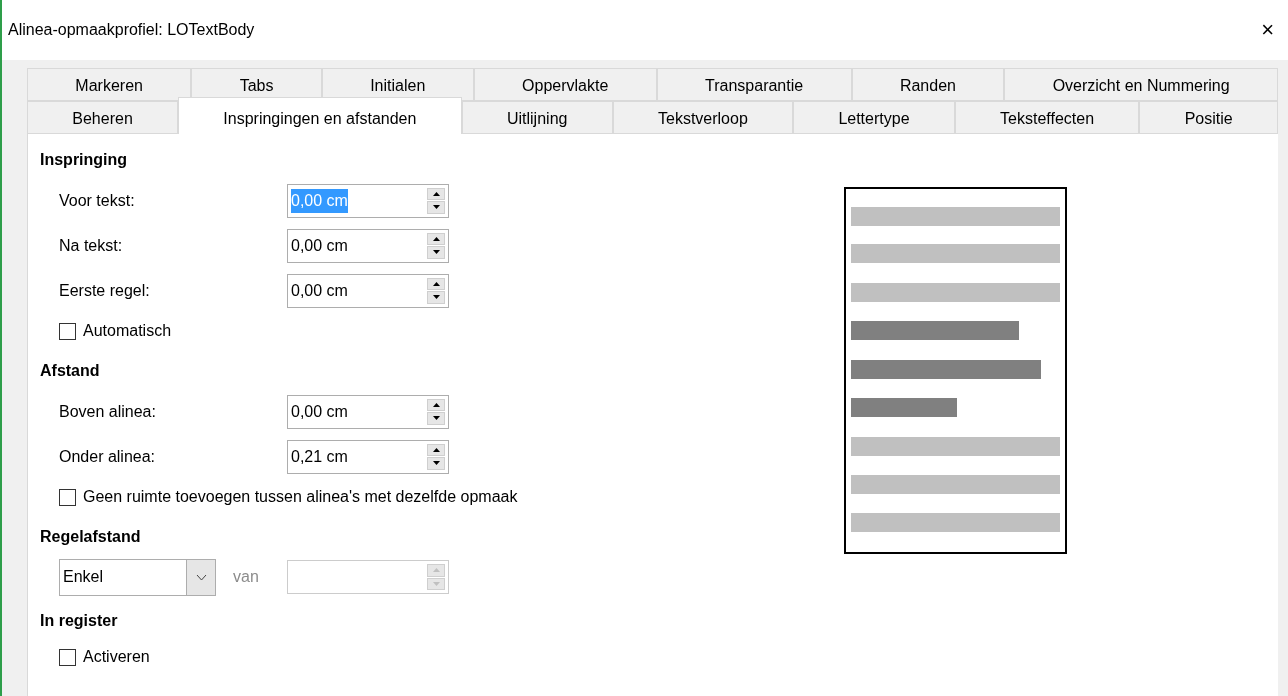 The image size is (1288, 696). Describe the element at coordinates (703, 117) in the screenshot. I see `tab: Tekstverloop` at that location.